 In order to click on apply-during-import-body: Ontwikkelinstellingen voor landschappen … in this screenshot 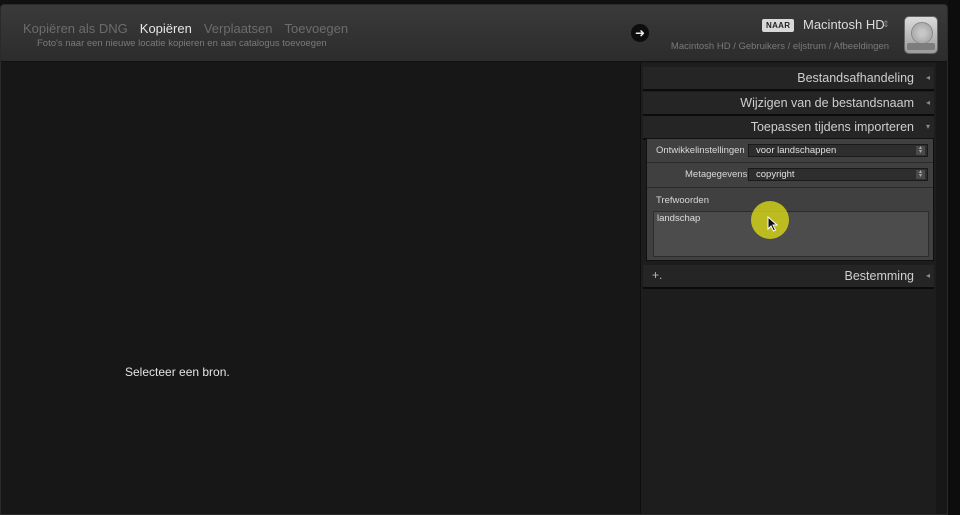, I will do `click(790, 199)`.